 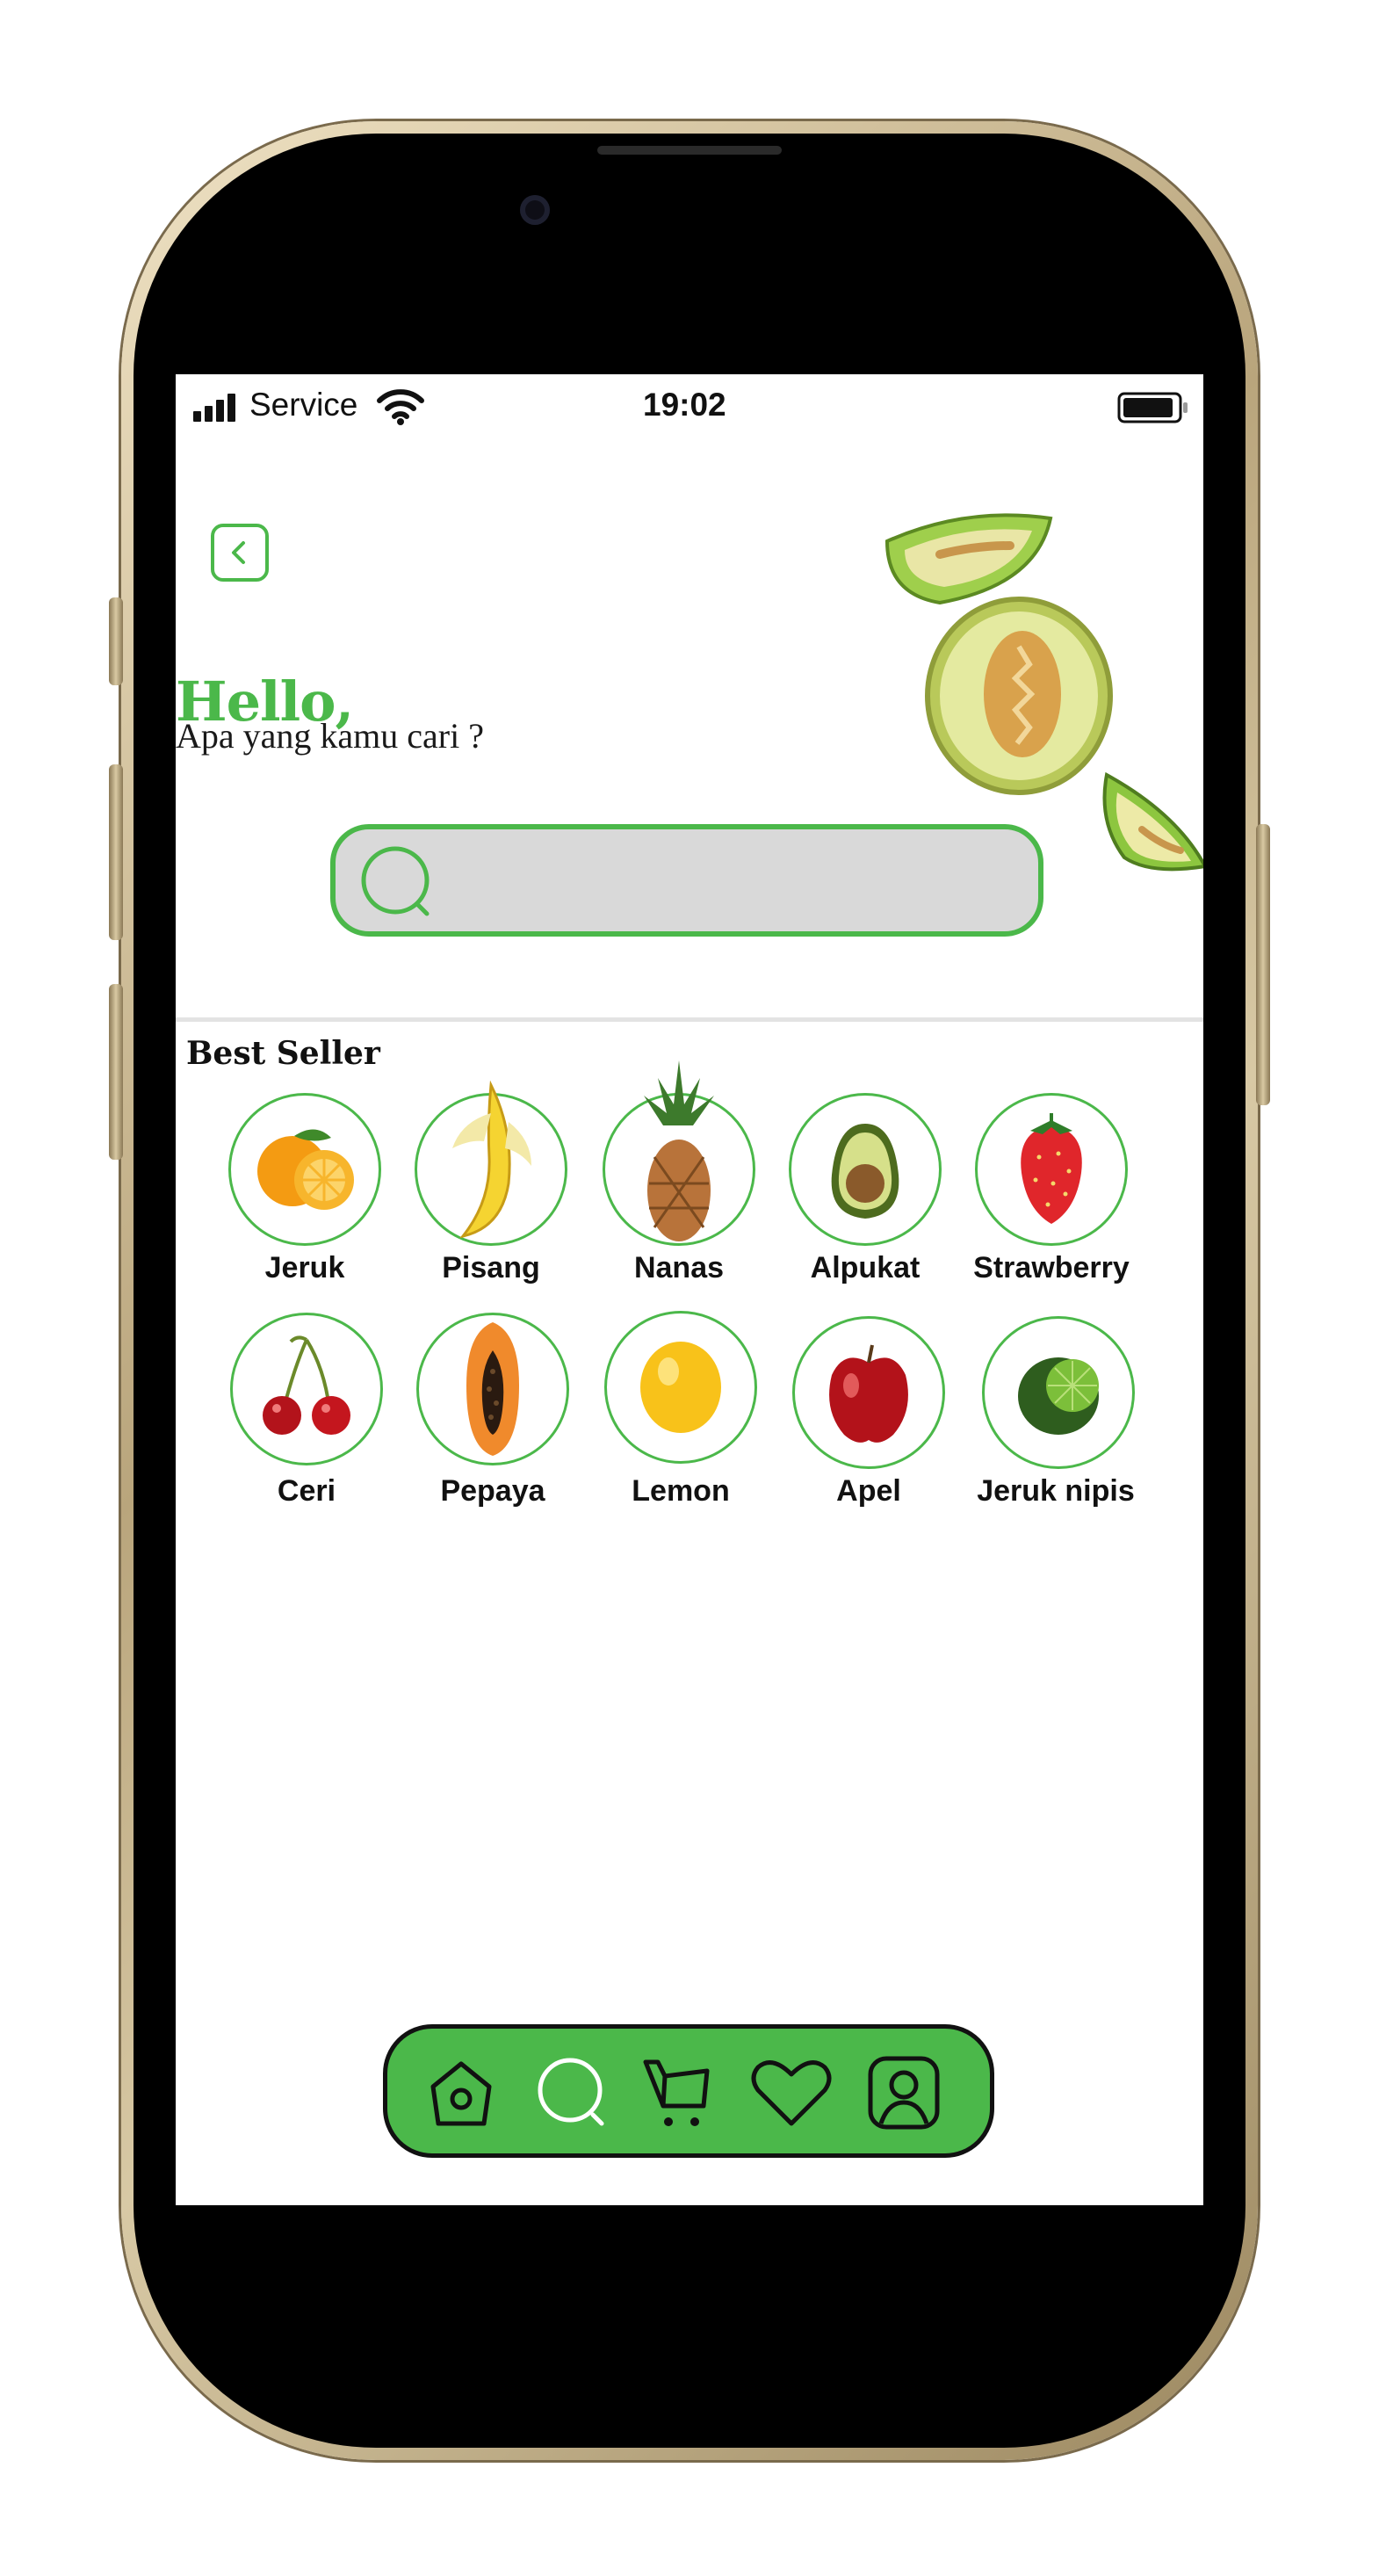 What do you see at coordinates (689, 1019) in the screenshot?
I see `section-divider` at bounding box center [689, 1019].